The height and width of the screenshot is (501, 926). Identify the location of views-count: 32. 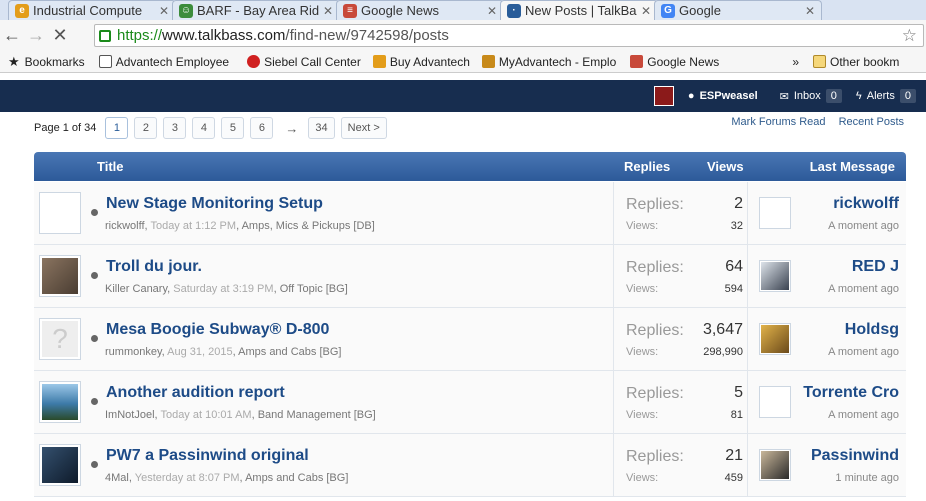
(736, 226).